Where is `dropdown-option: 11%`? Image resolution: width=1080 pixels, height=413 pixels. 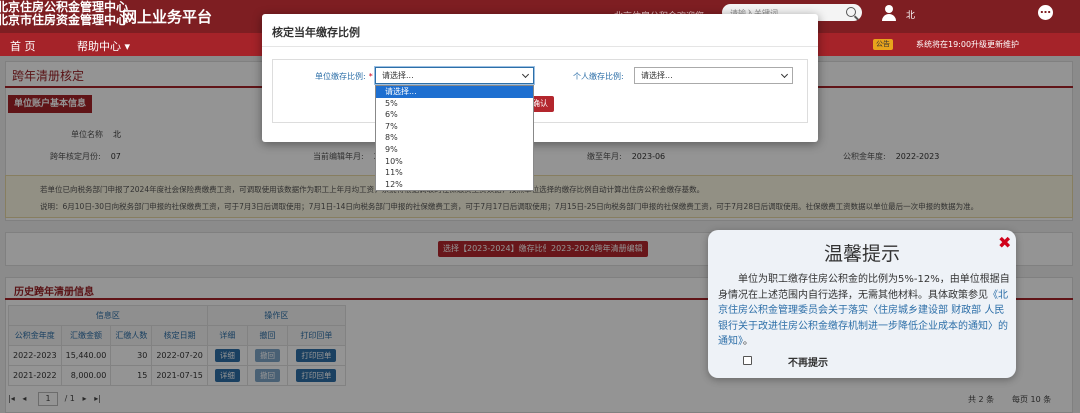 dropdown-option: 11% is located at coordinates (454, 173).